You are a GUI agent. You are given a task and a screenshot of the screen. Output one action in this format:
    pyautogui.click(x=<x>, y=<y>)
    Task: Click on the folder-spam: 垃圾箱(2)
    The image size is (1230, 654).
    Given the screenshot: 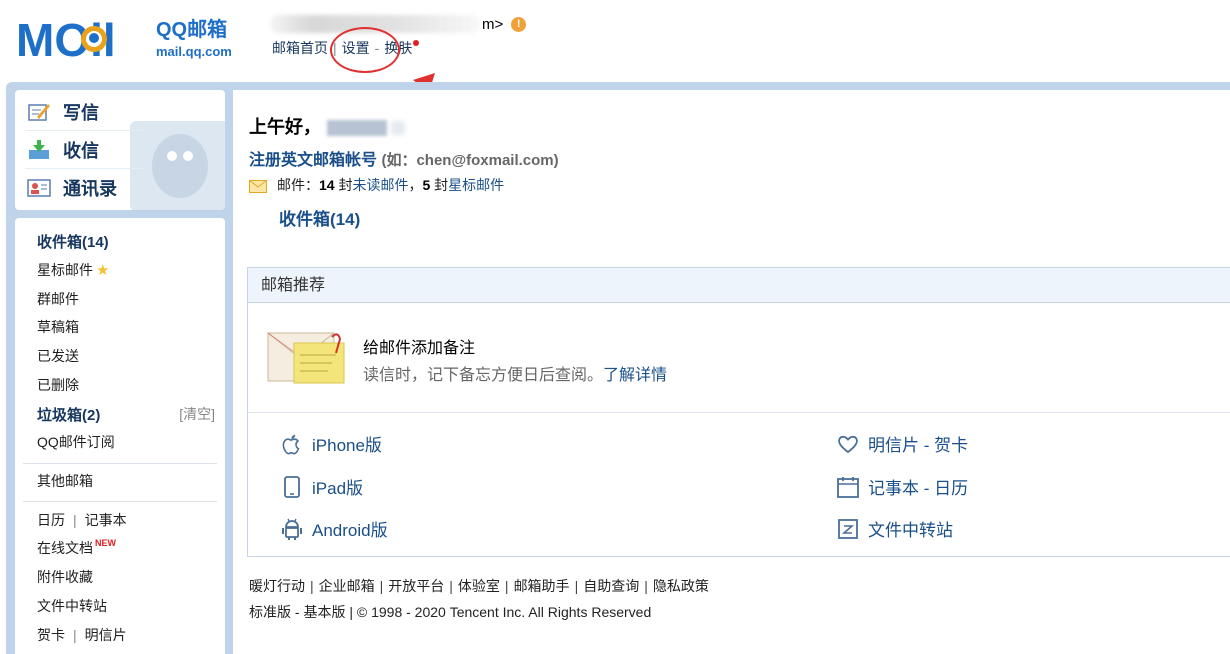 What is the action you would take?
    pyautogui.click(x=68, y=414)
    